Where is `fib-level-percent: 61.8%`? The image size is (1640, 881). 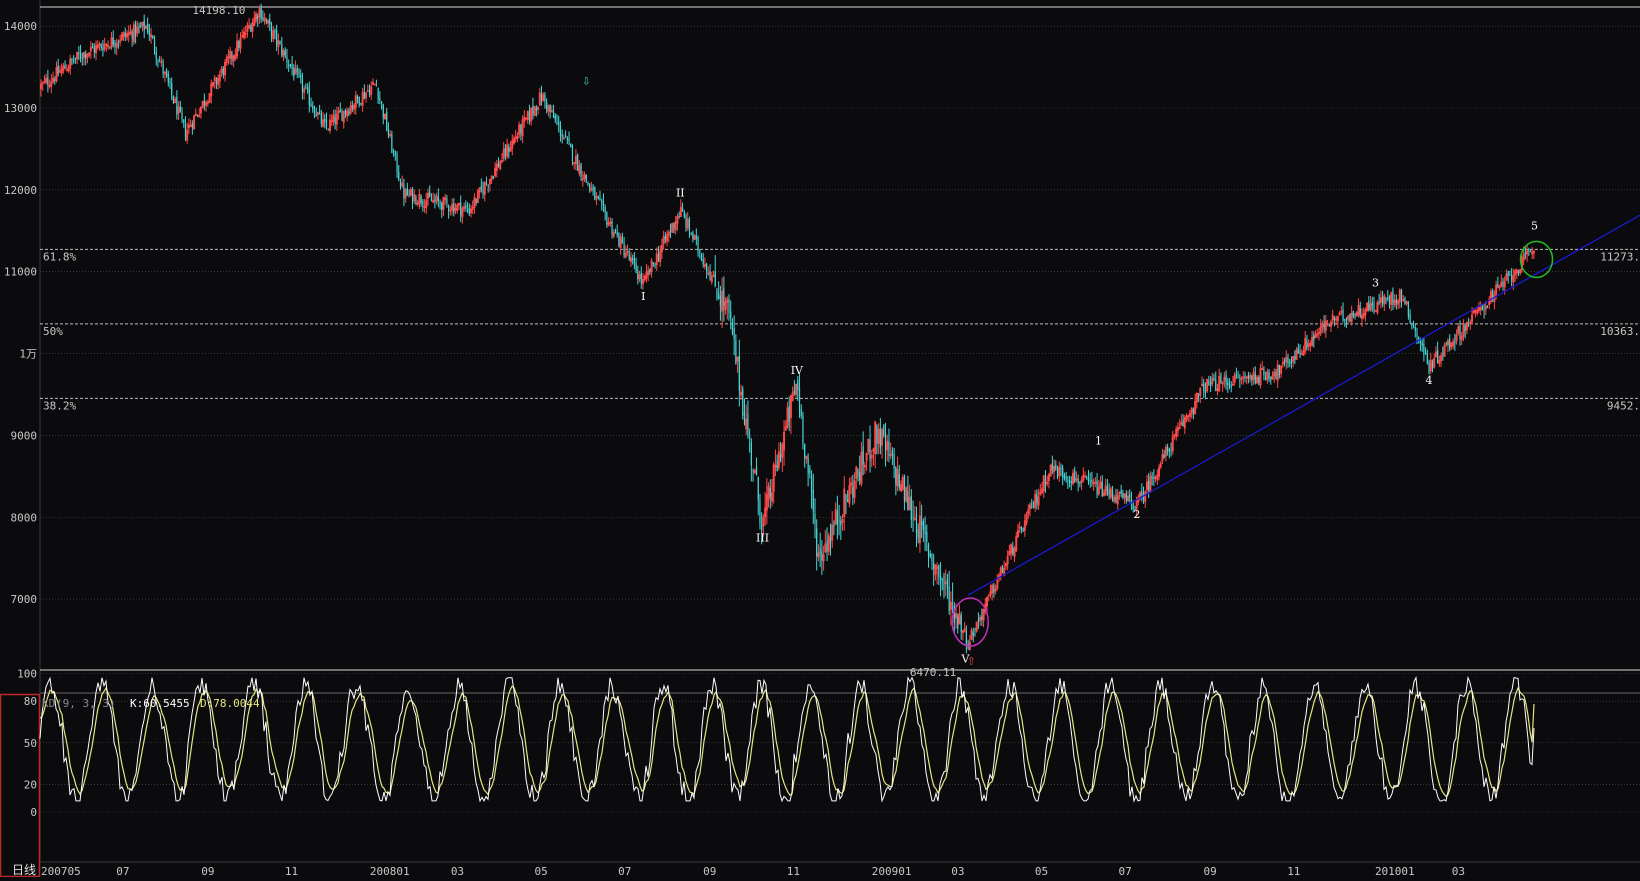 fib-level-percent: 61.8% is located at coordinates (59, 256).